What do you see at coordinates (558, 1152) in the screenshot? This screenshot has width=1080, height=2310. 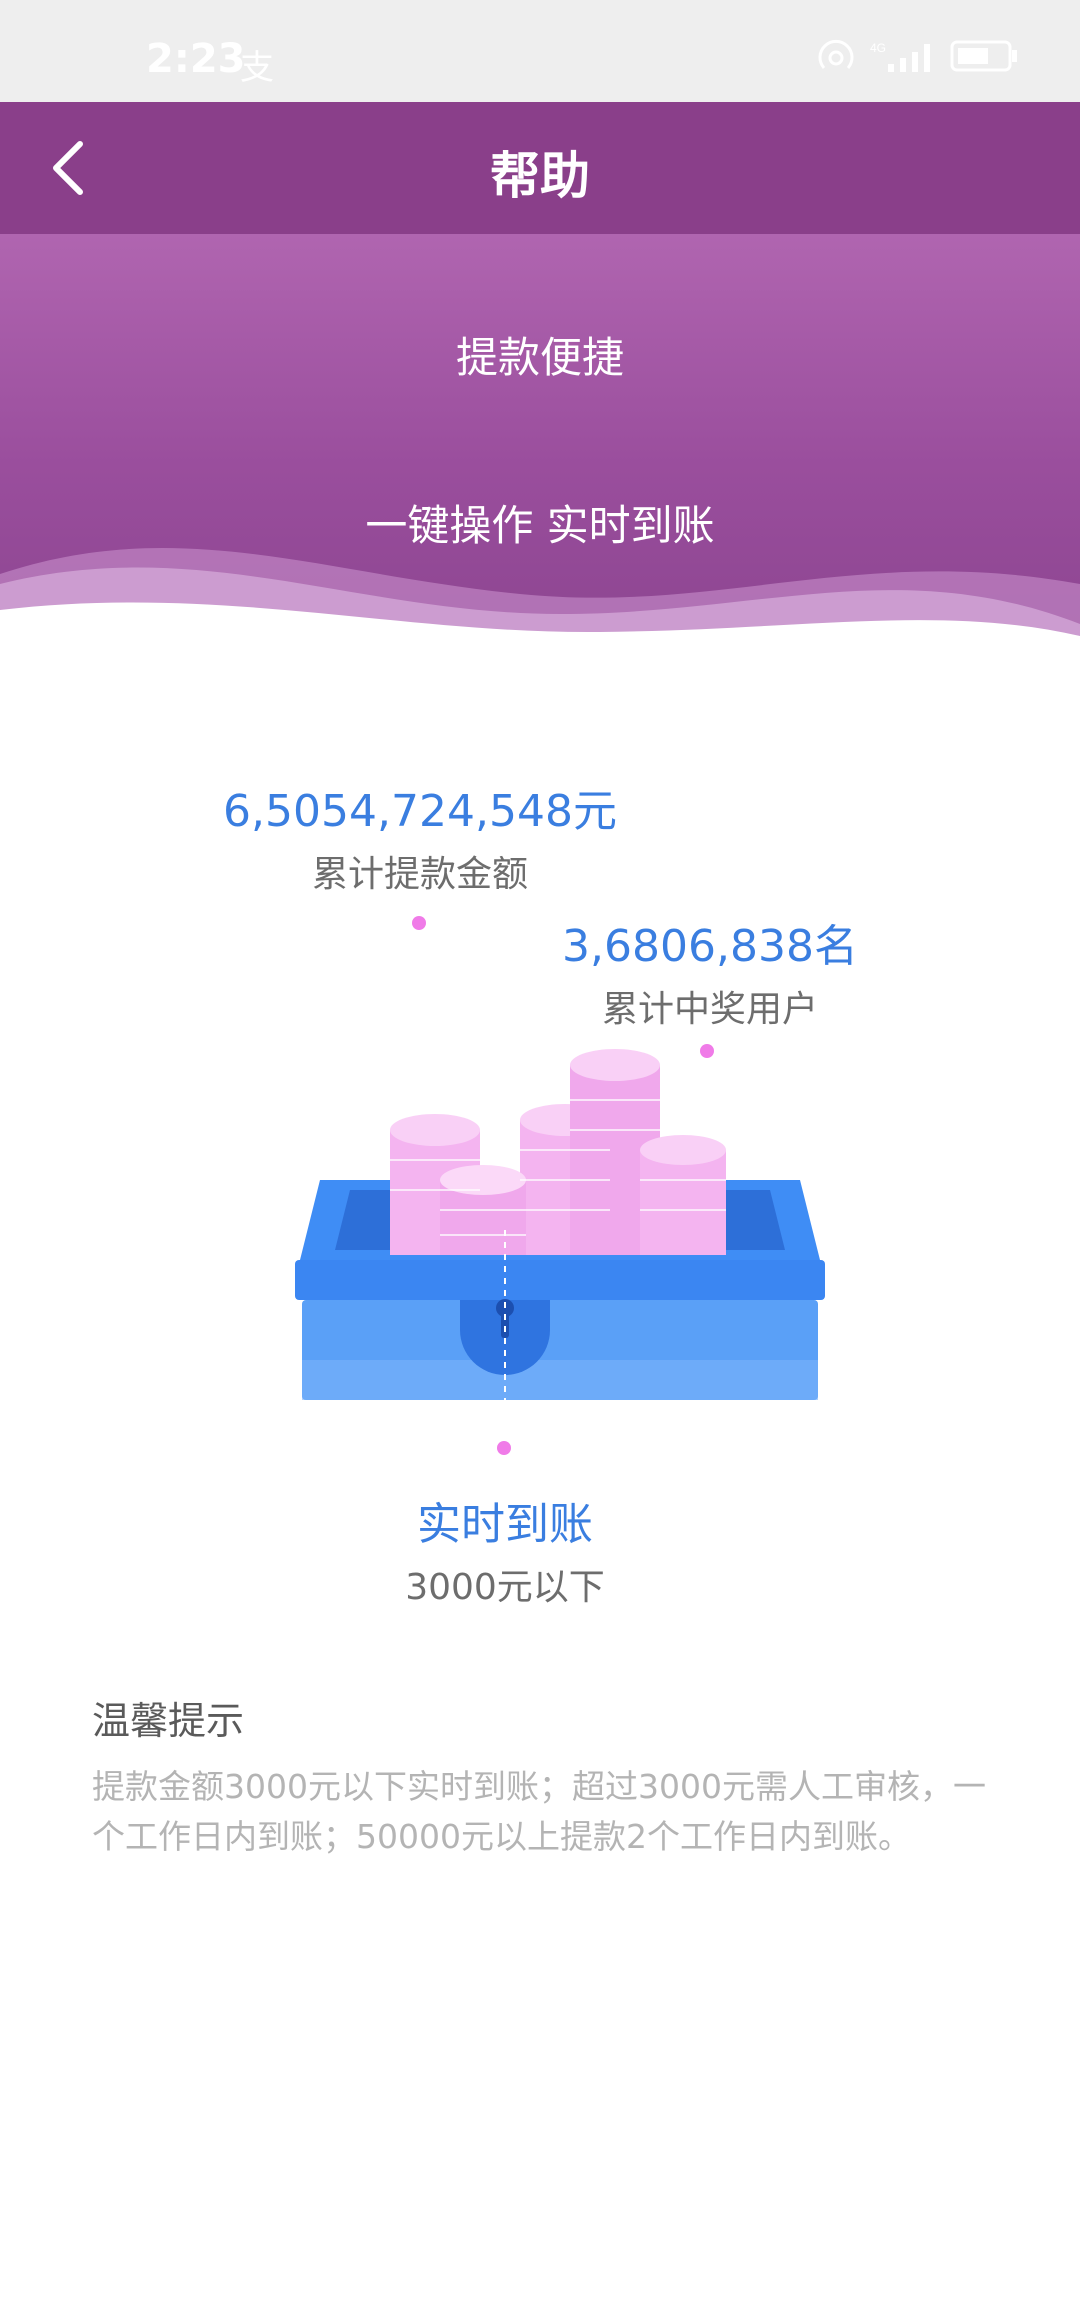 I see `coin-stack-icon` at bounding box center [558, 1152].